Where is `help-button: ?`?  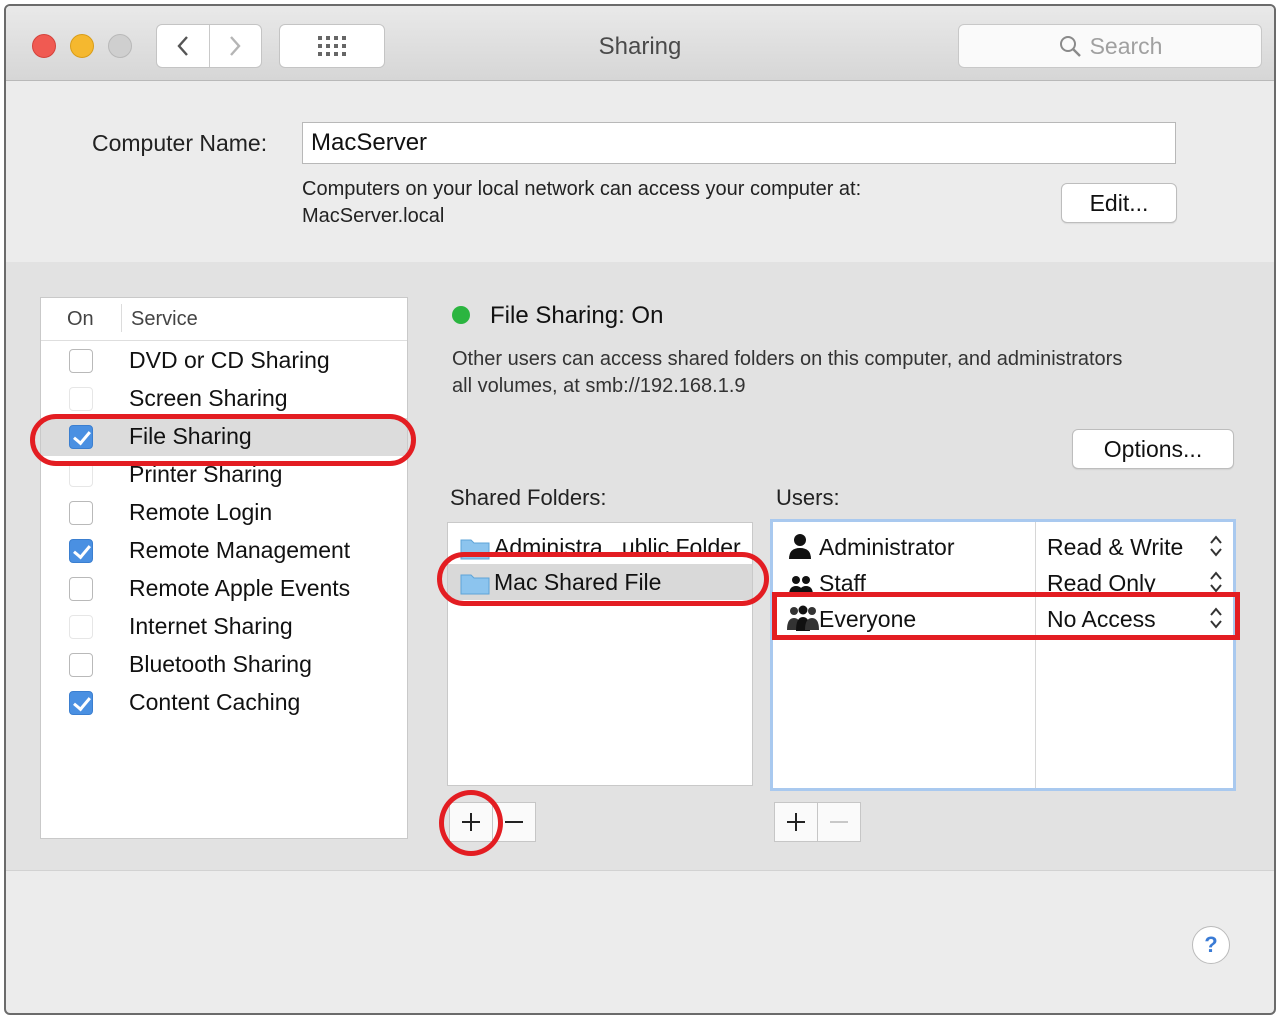
help-button: ? is located at coordinates (1211, 945).